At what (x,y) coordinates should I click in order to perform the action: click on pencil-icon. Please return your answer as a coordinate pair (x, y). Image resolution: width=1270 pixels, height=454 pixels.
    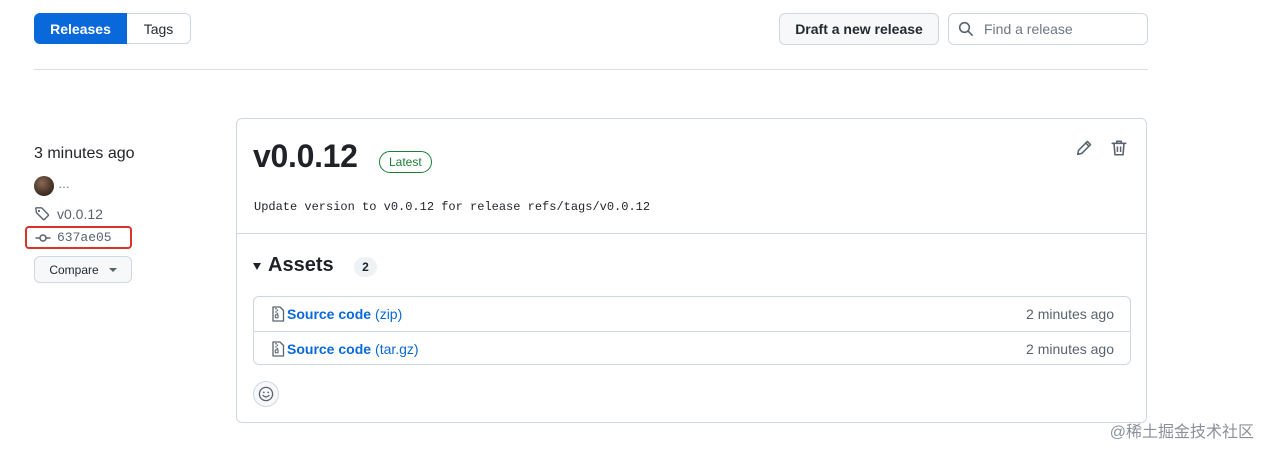
    Looking at the image, I should click on (1084, 148).